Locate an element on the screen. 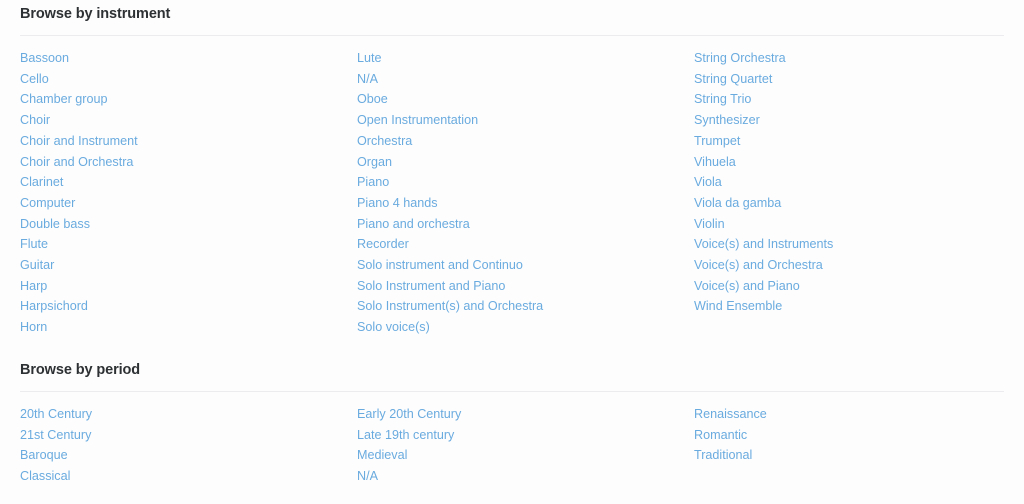 The image size is (1024, 504). instrument-link: Piano is located at coordinates (525, 182).